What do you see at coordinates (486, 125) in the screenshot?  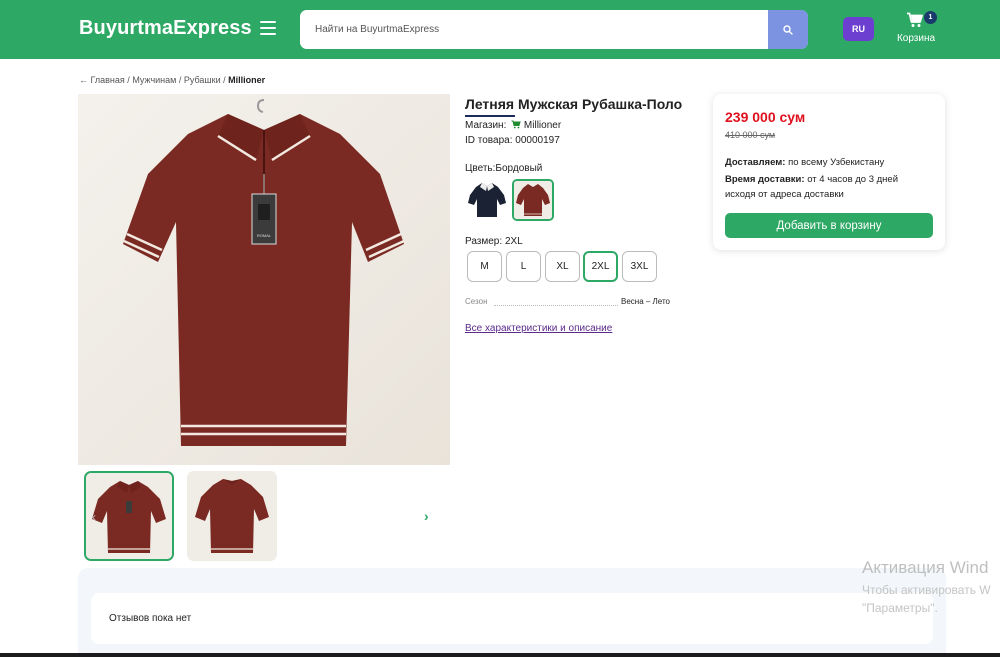 I see `shop-label: Магазин:` at bounding box center [486, 125].